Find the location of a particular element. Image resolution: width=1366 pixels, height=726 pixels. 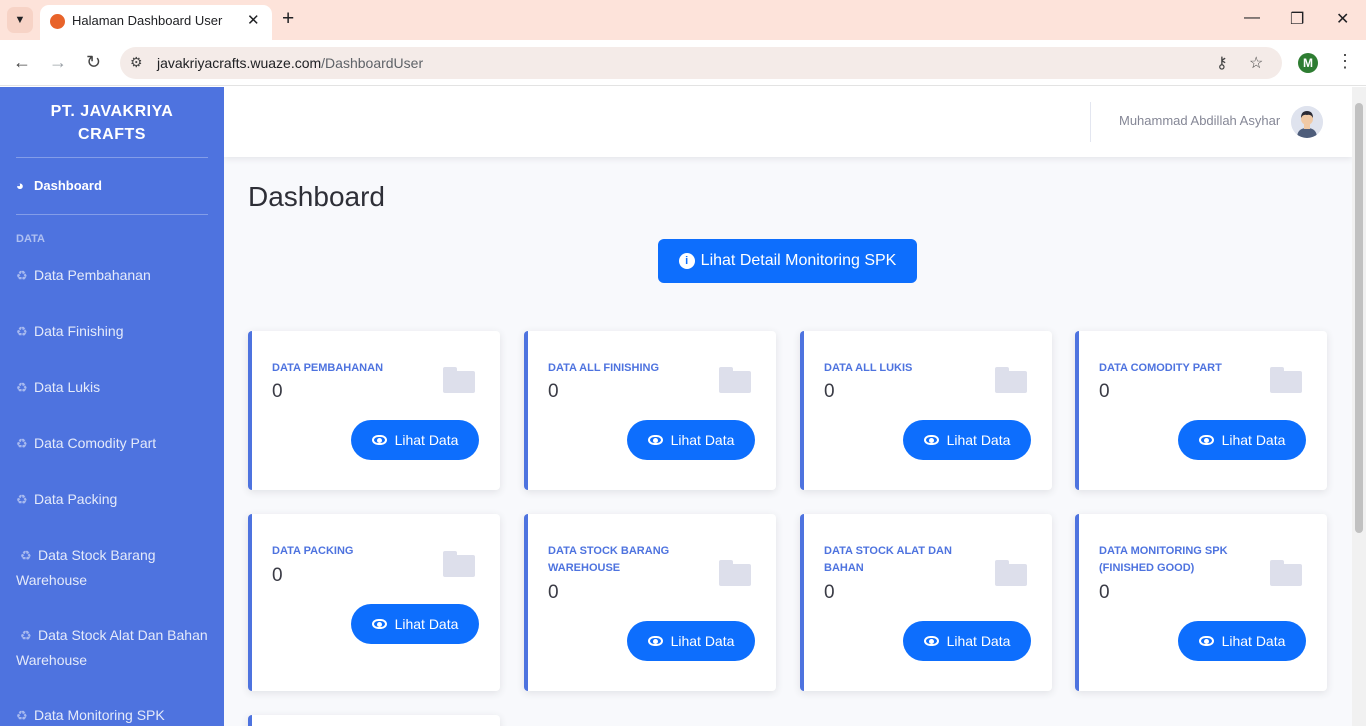

close-tab-icon: ✕ is located at coordinates (253, 20).